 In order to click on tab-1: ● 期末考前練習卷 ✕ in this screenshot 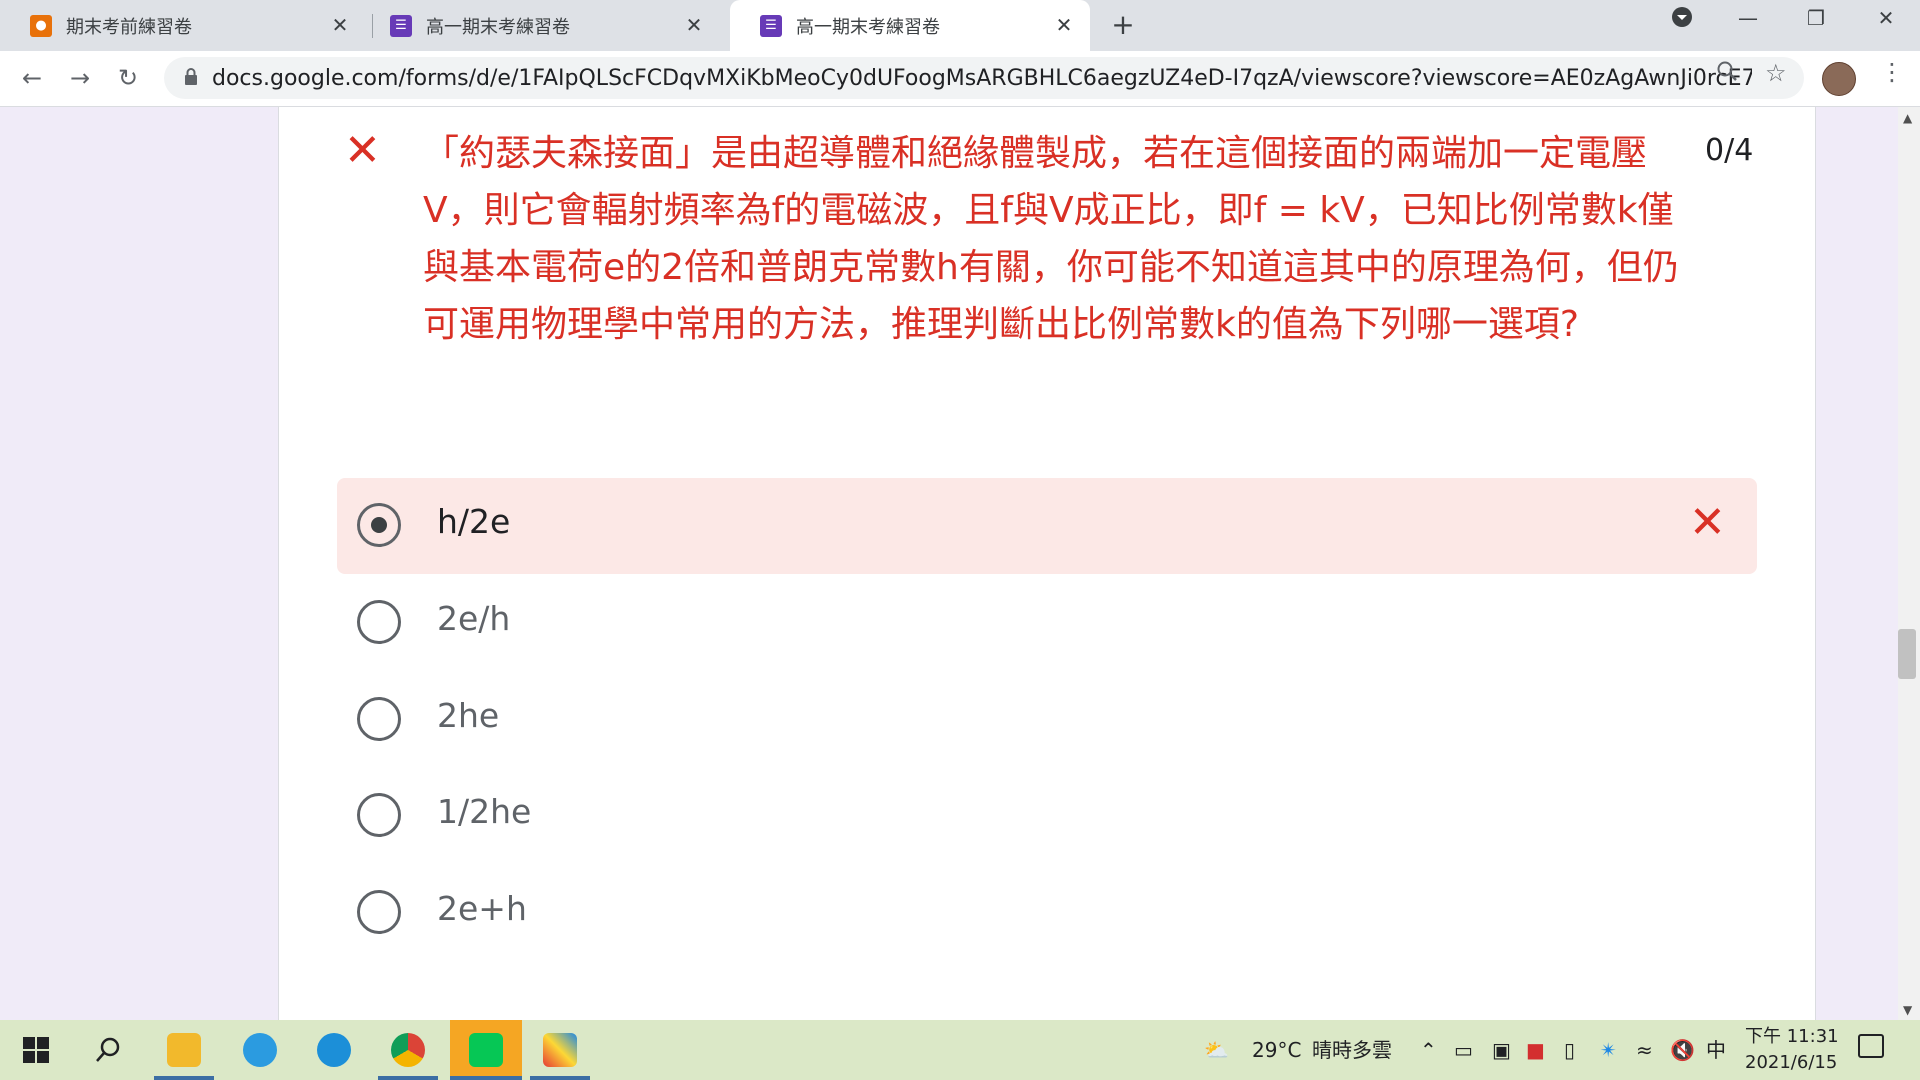, I will do `click(183, 25)`.